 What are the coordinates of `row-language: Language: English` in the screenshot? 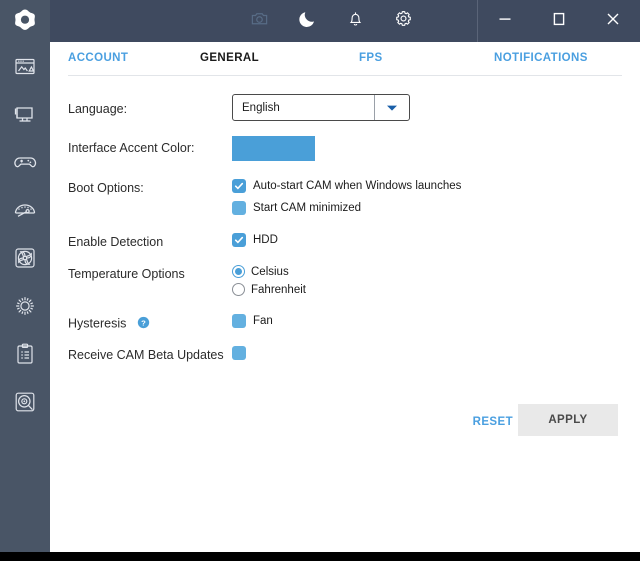 It's located at (345, 115).